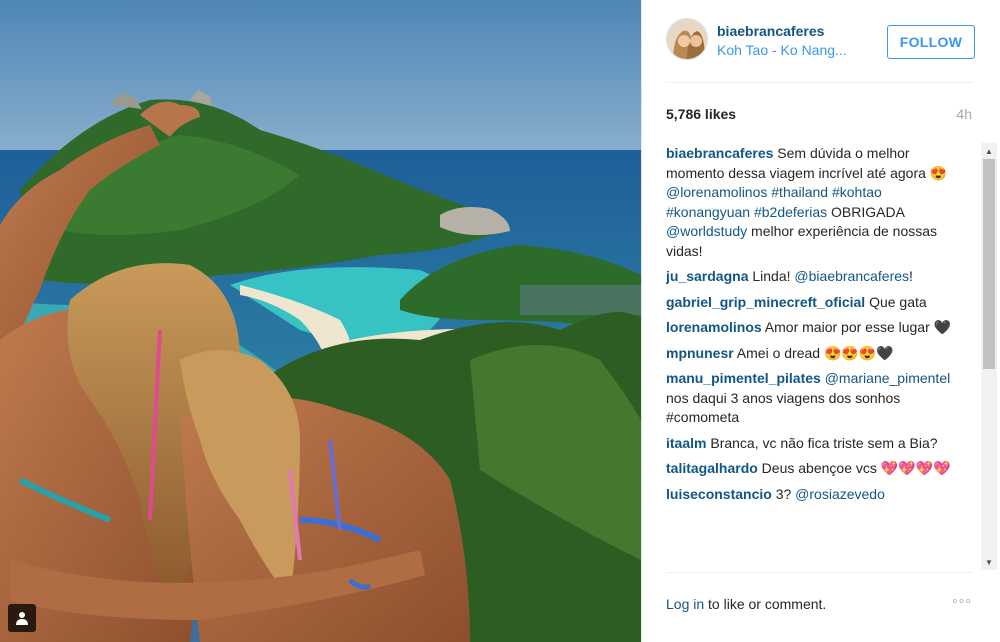 This screenshot has height=642, width=1000. I want to click on comment-username: gabriel_grip_minecreft_oficial, so click(765, 302).